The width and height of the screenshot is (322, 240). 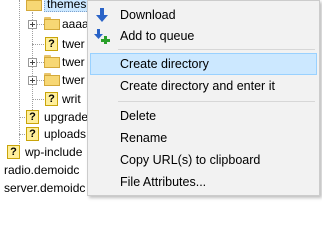 What do you see at coordinates (190, 160) in the screenshot?
I see `menu-item-label: Copy URL(s) to clipboard` at bounding box center [190, 160].